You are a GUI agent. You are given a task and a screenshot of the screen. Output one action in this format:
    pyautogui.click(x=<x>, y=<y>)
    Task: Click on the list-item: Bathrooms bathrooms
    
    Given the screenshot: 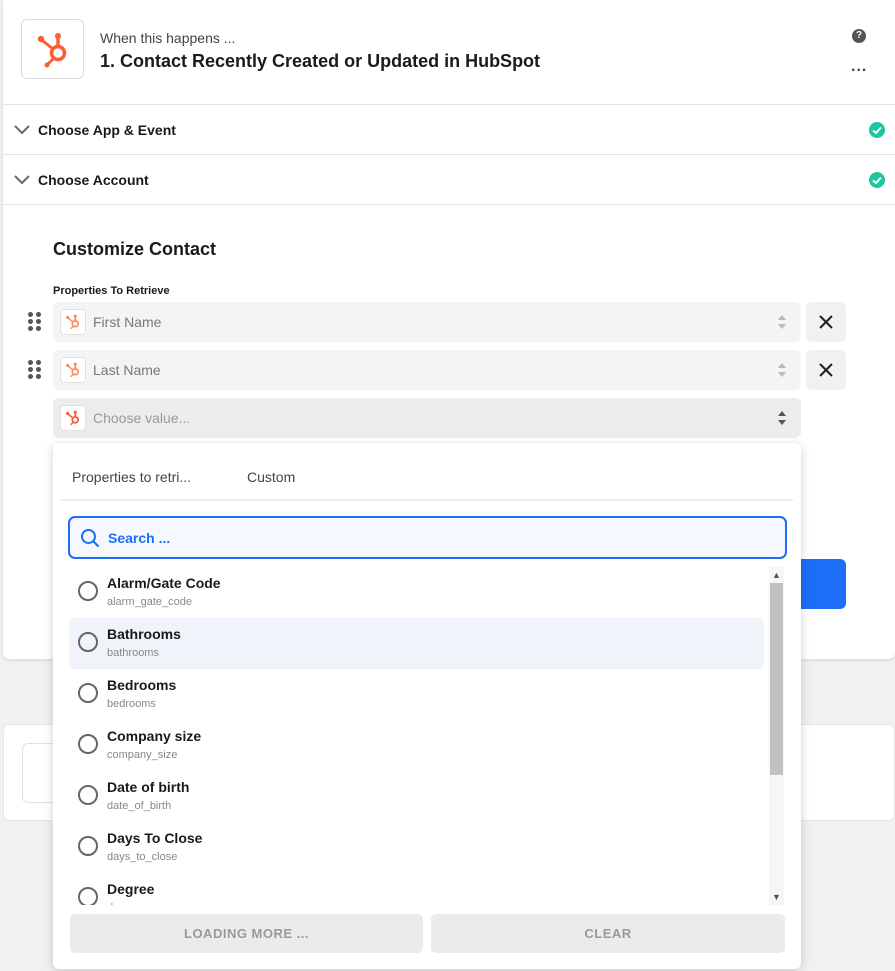 What is the action you would take?
    pyautogui.click(x=416, y=643)
    